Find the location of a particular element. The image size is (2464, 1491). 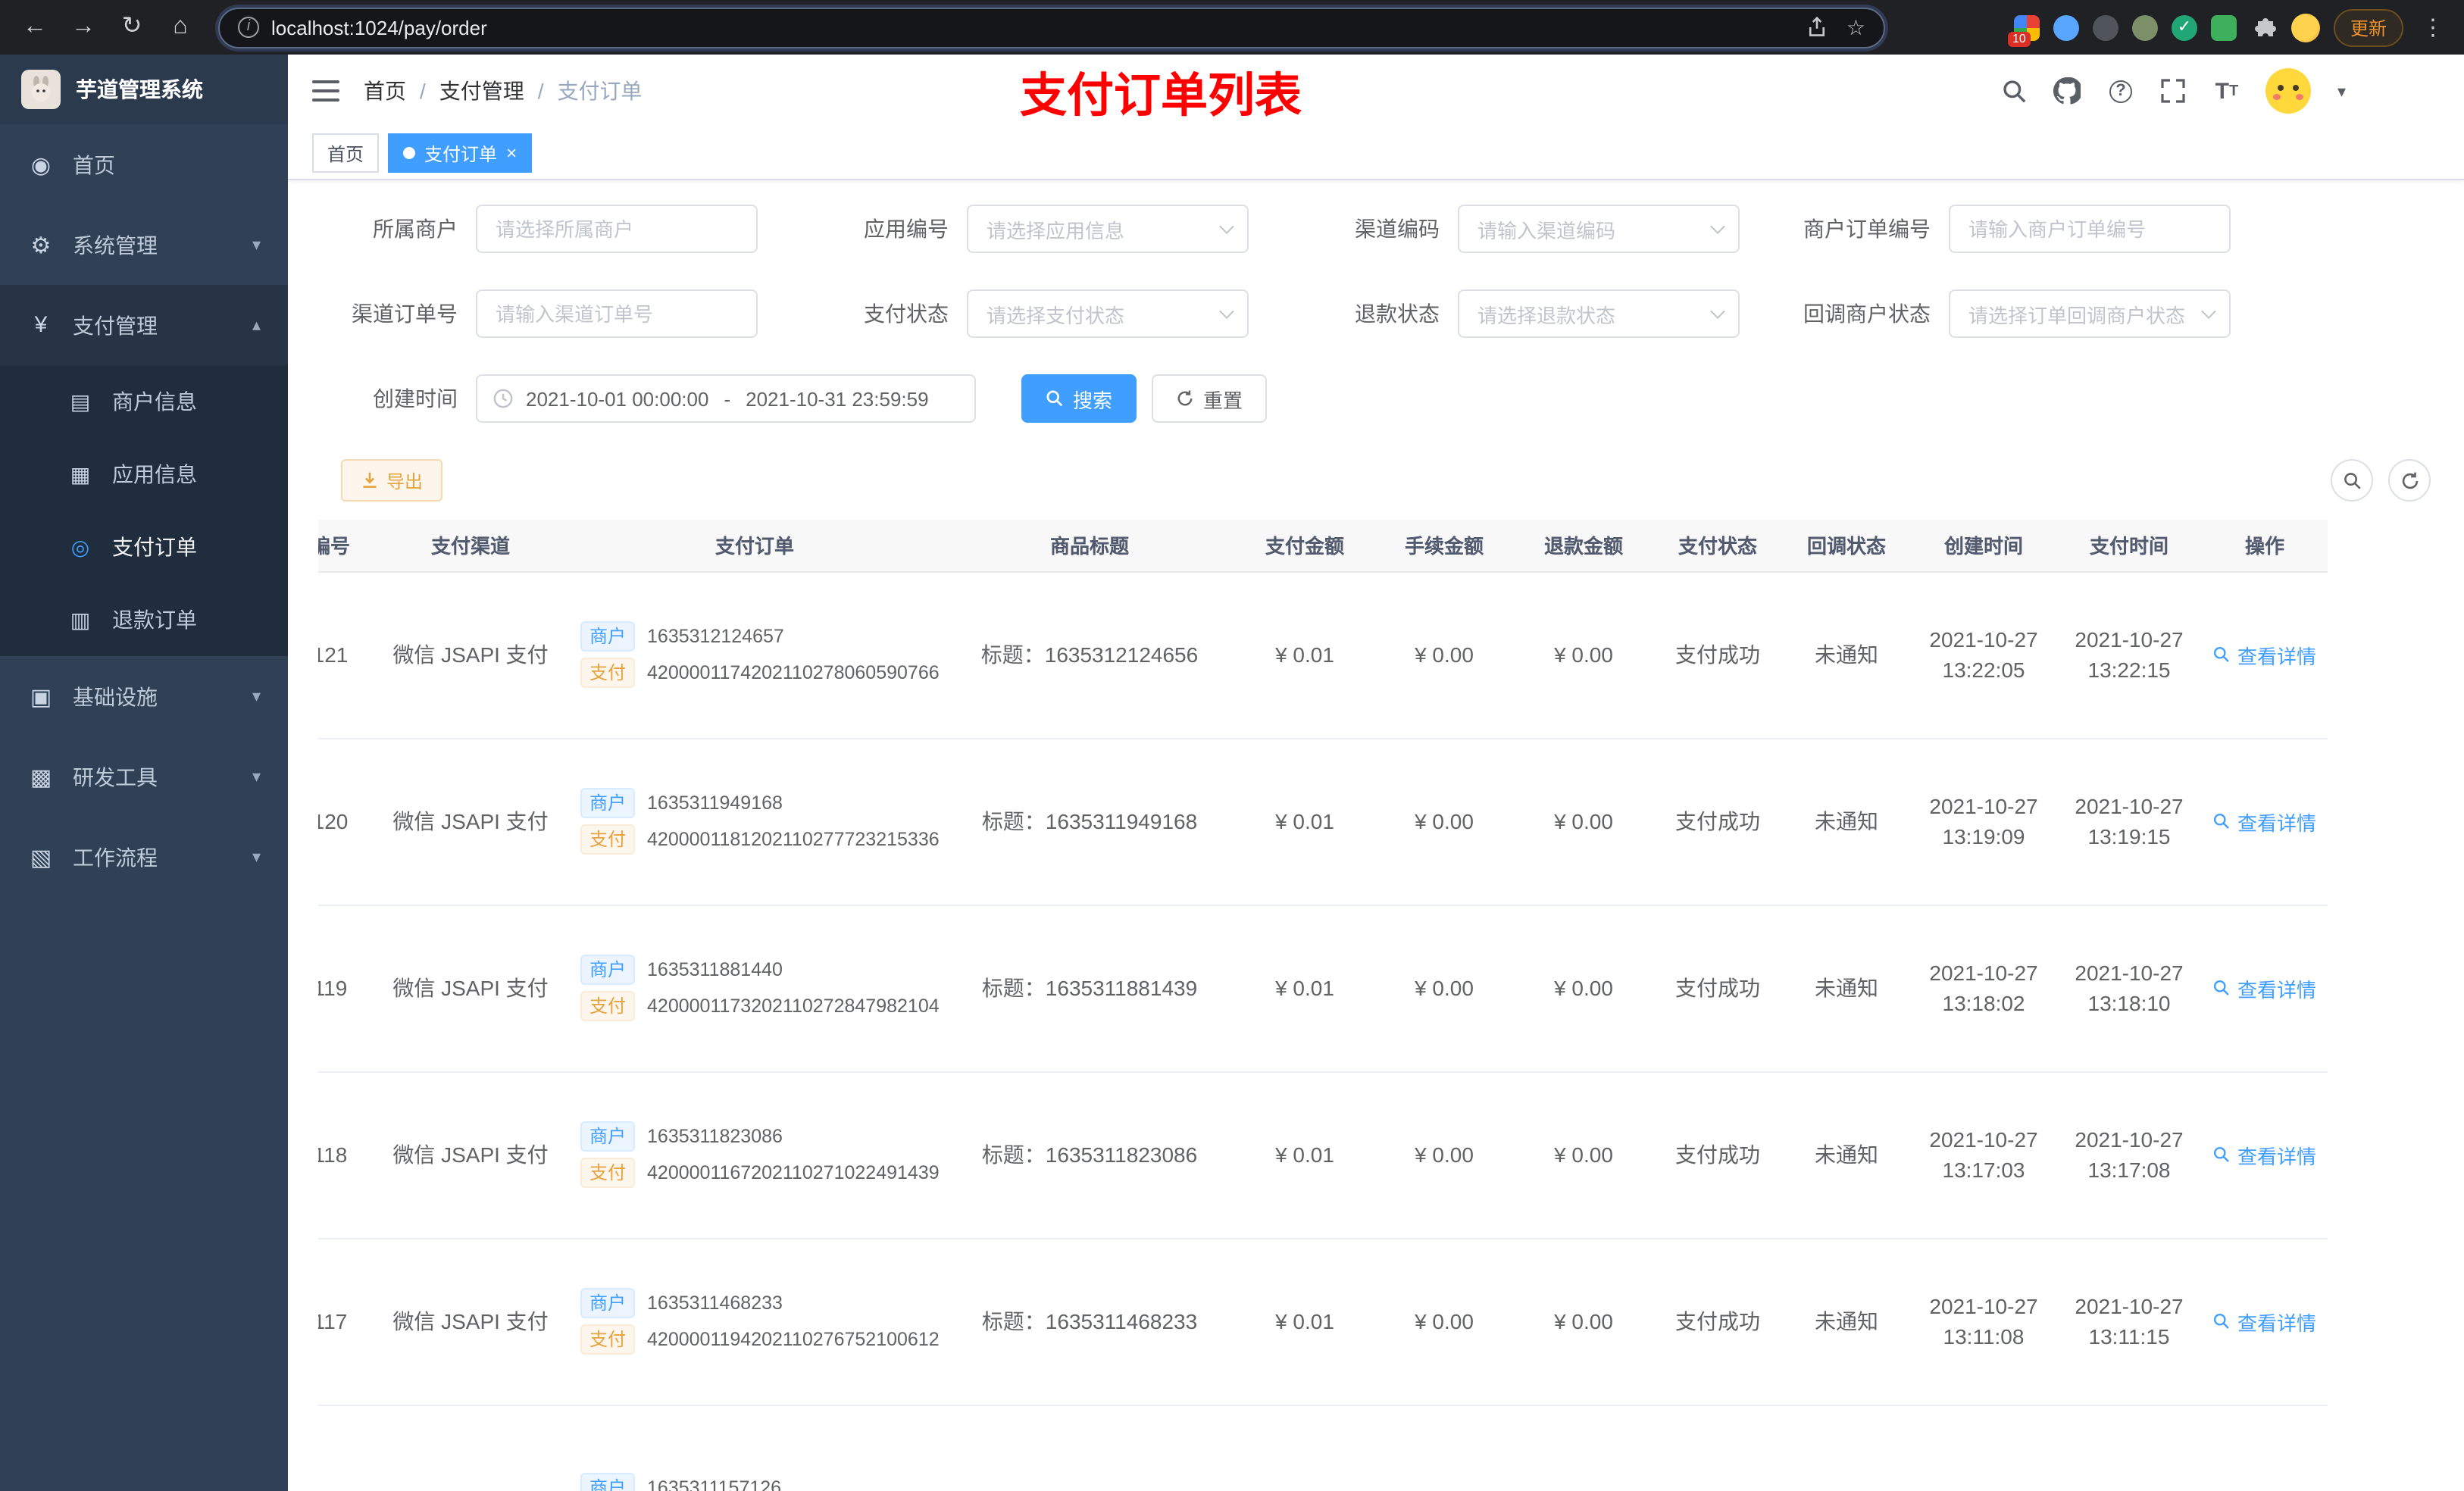

font-size-icon: TT is located at coordinates (2226, 91).